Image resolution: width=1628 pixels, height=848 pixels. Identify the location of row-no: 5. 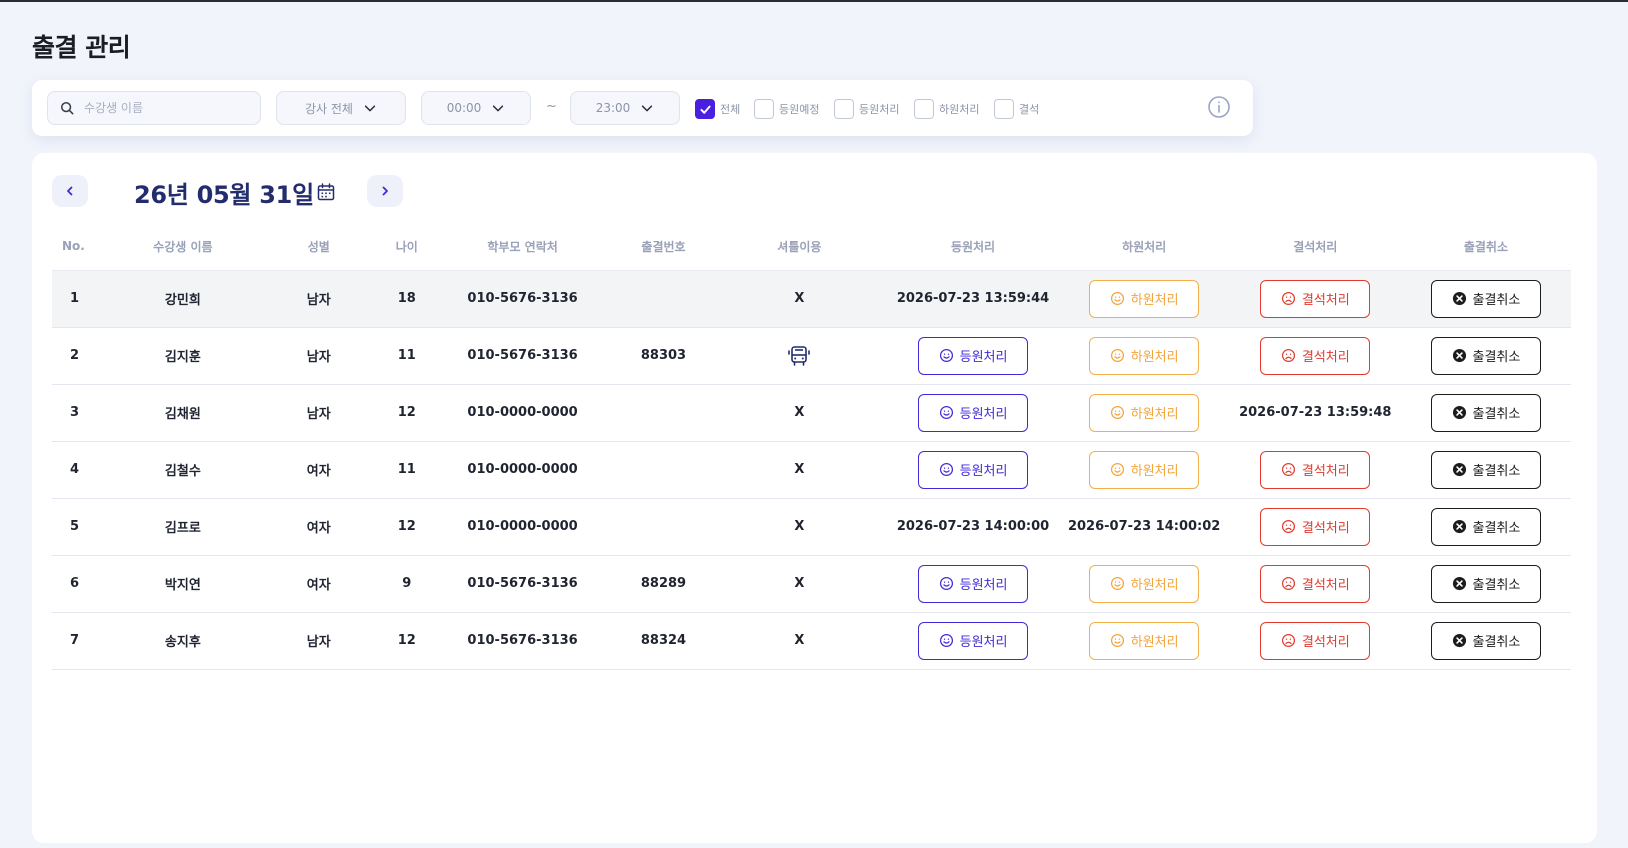
(82, 527).